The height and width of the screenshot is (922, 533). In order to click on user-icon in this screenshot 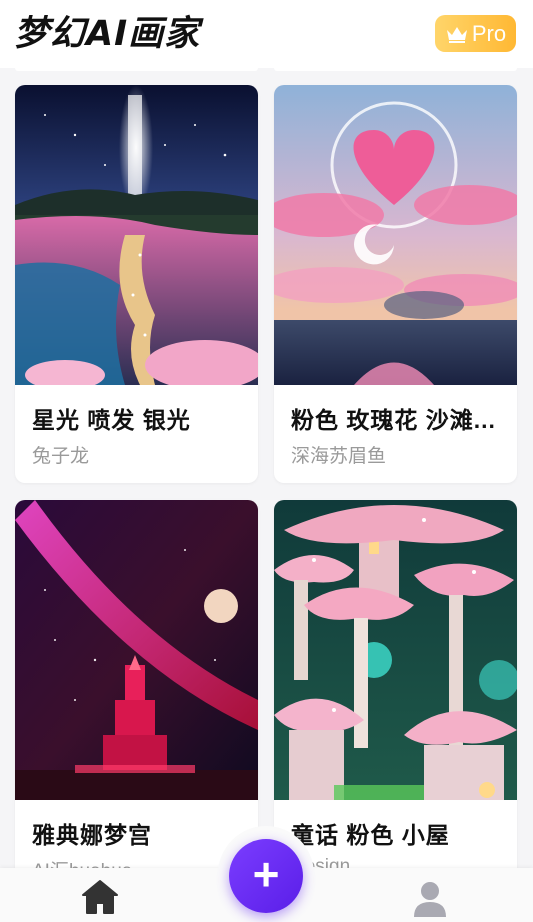, I will do `click(430, 899)`.